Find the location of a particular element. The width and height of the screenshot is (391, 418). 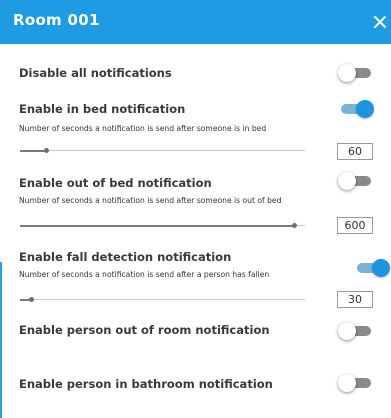

page-title: Room 001 is located at coordinates (56, 20).